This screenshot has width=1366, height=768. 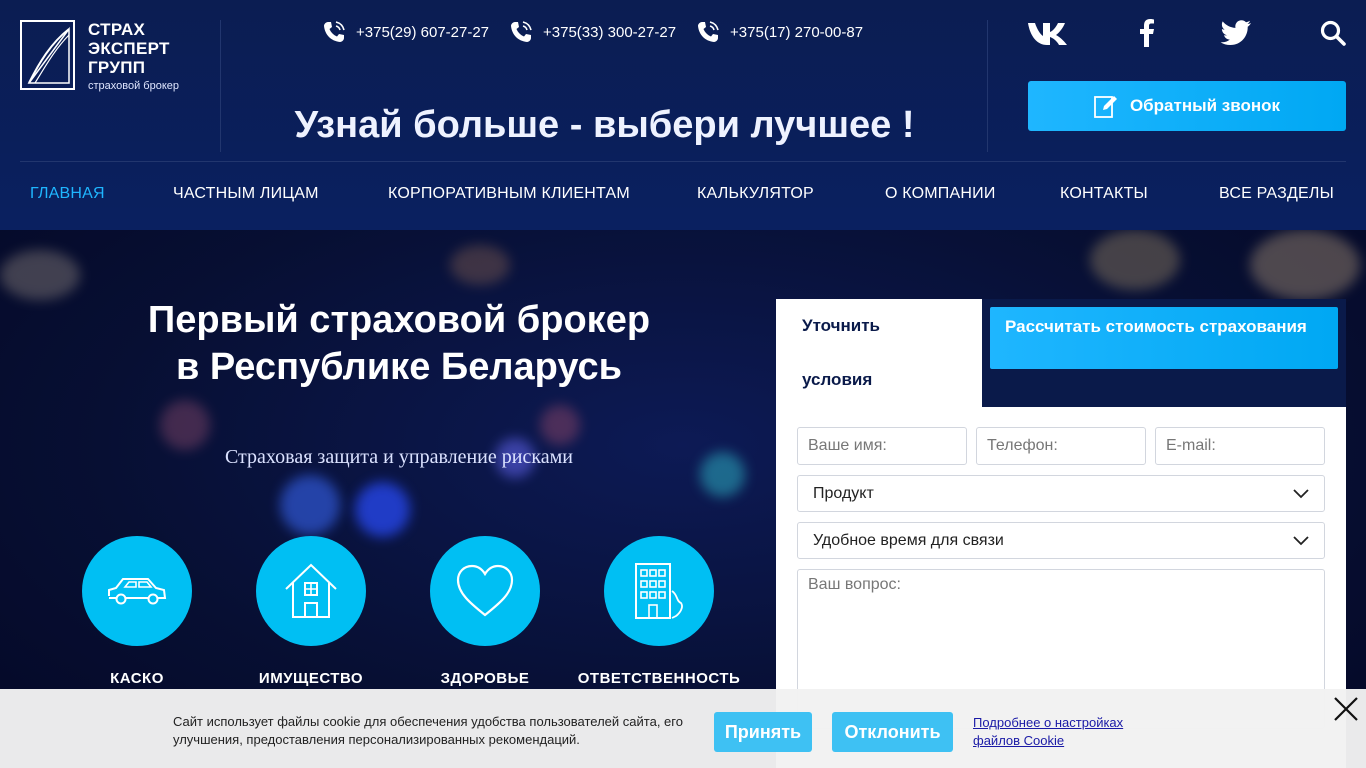 What do you see at coordinates (763, 732) in the screenshot?
I see `cookie-accept-button: Принять` at bounding box center [763, 732].